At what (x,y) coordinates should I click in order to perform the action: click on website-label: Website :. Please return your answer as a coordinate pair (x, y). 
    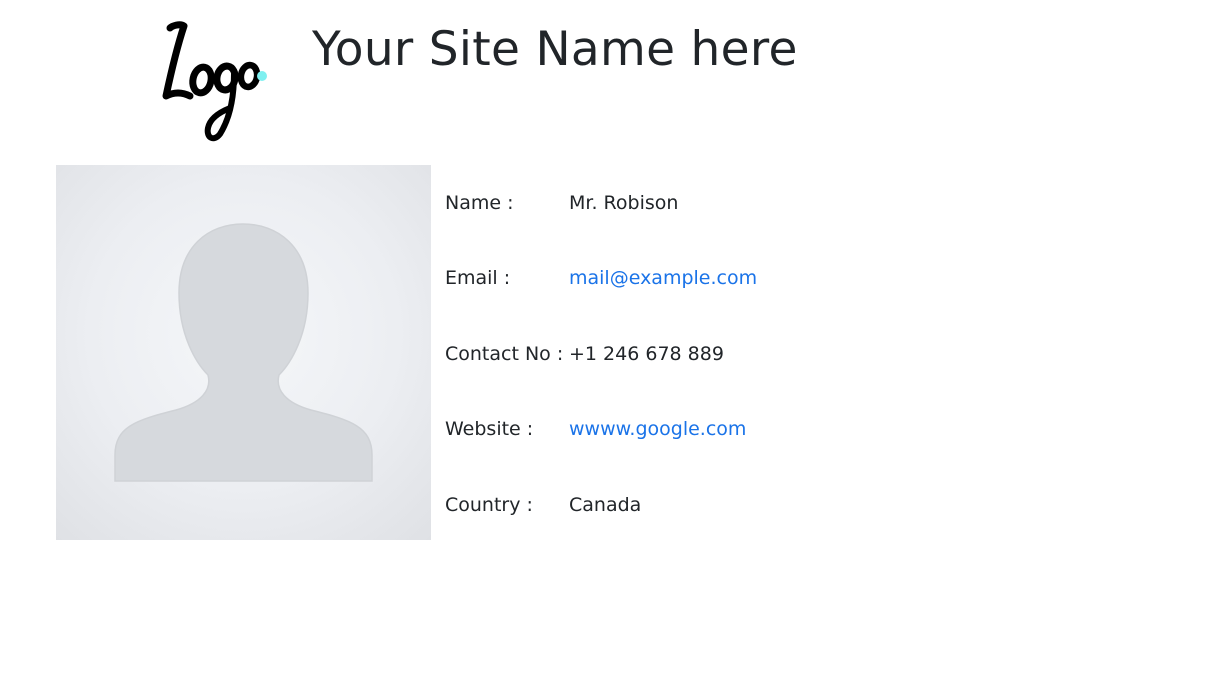
    Looking at the image, I should click on (489, 429).